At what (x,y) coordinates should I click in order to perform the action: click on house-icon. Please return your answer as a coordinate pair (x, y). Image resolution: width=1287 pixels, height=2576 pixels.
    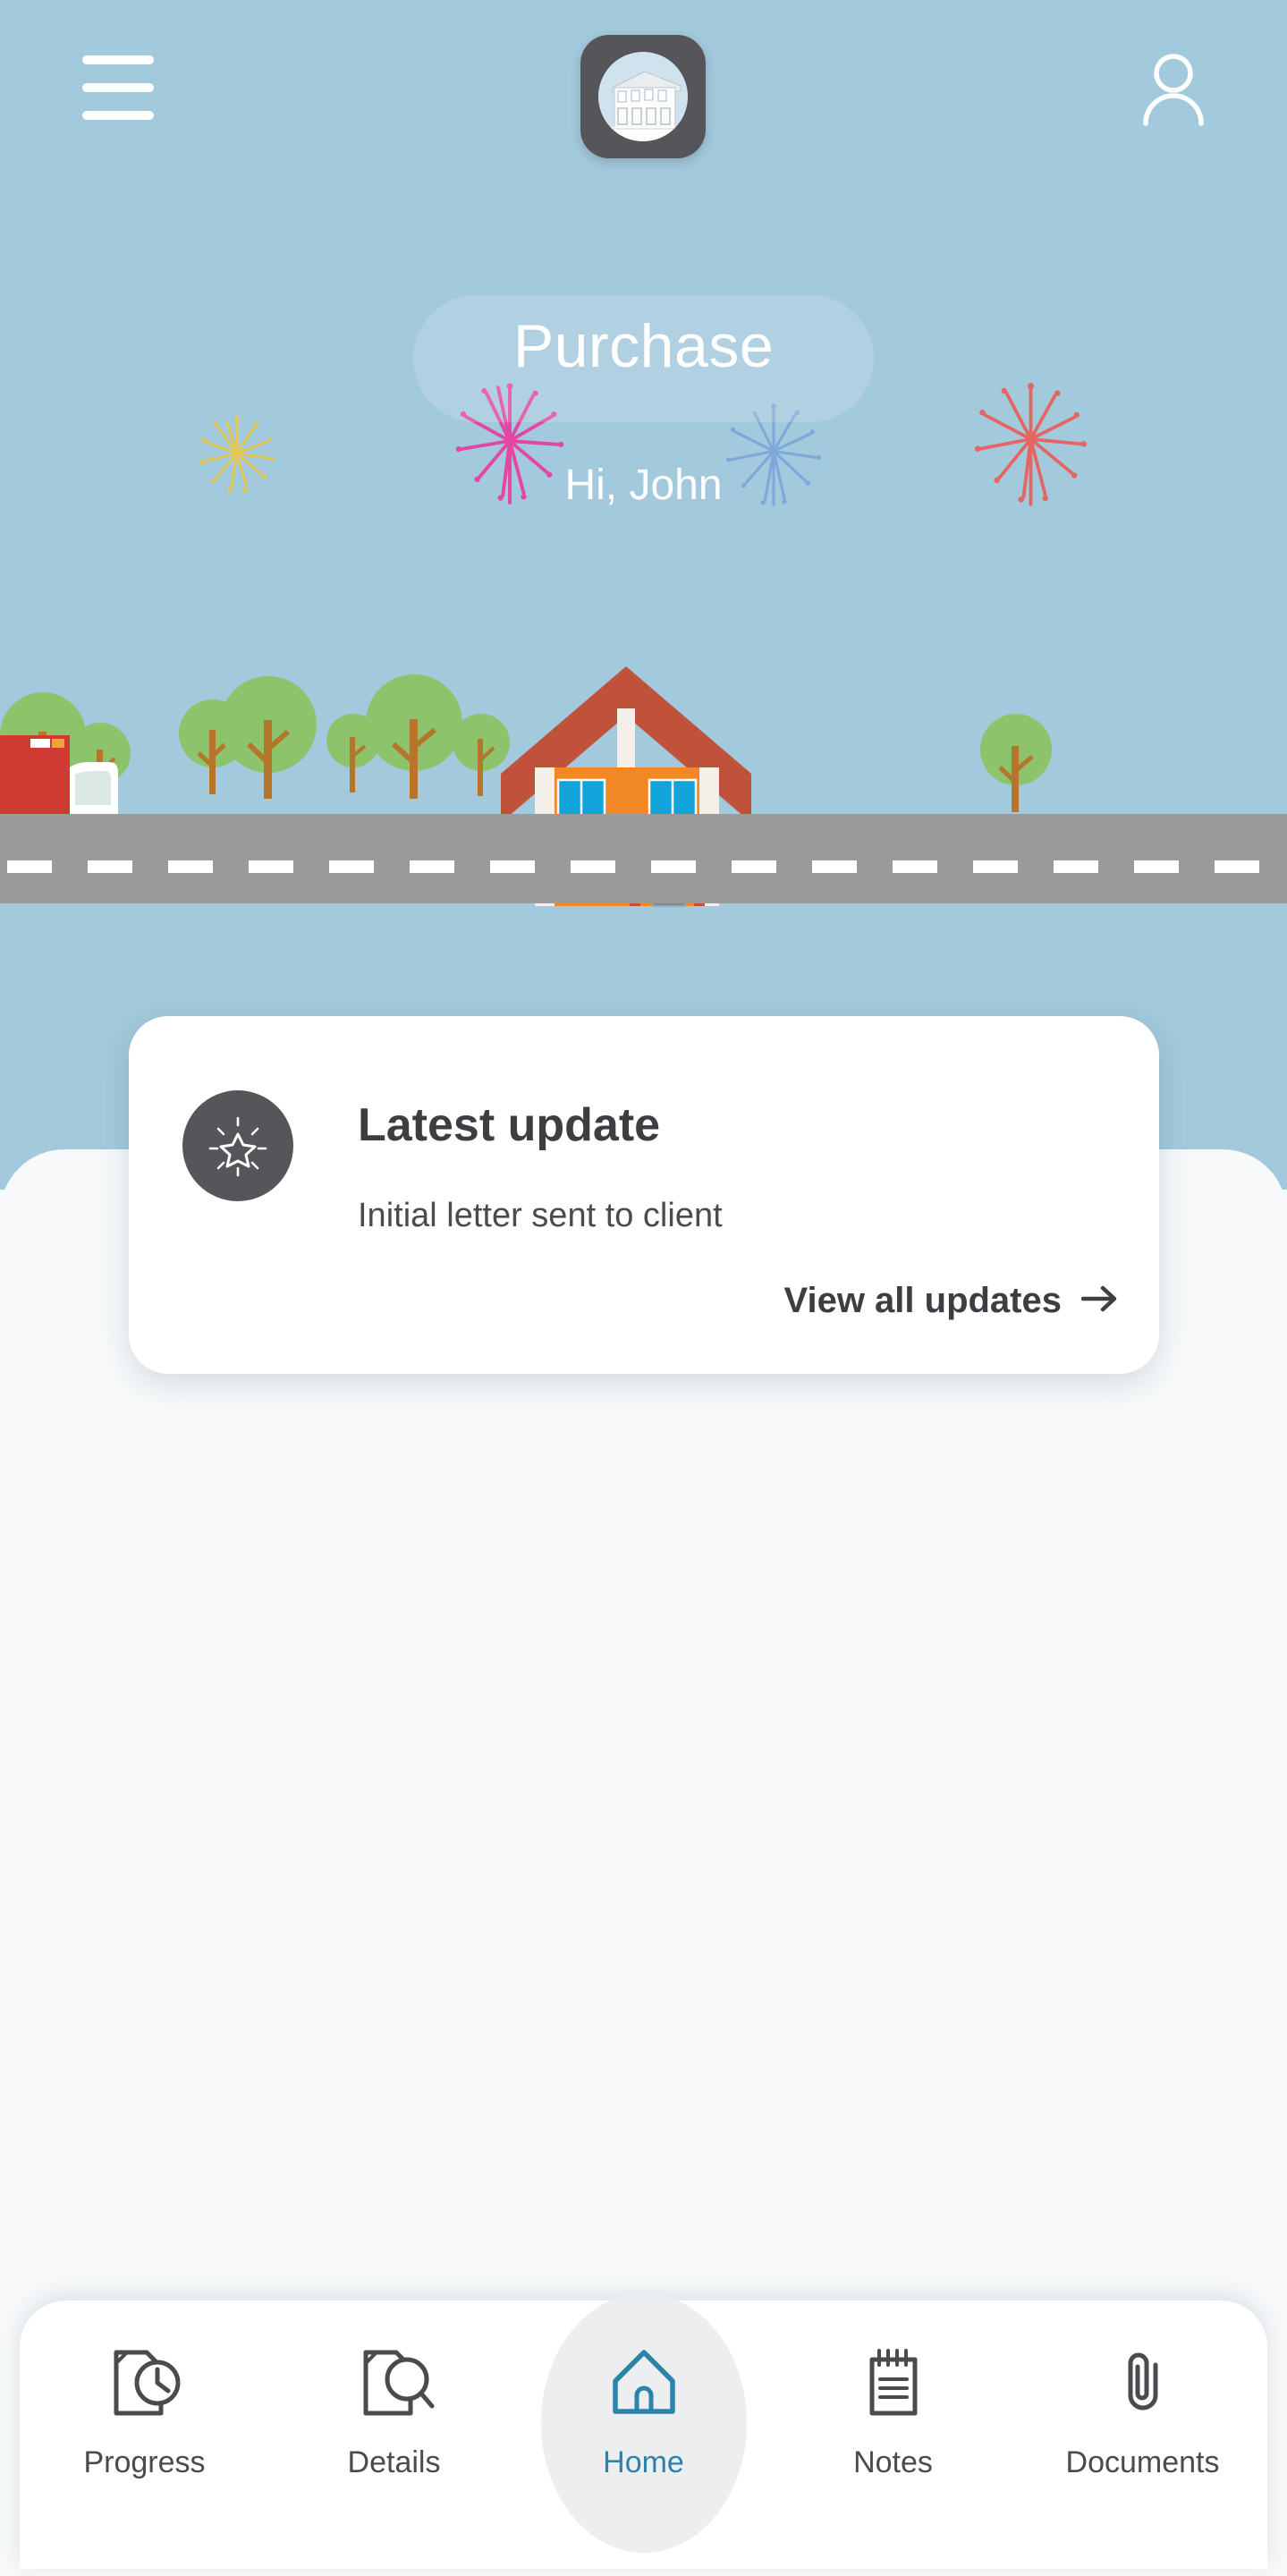
    Looking at the image, I should click on (644, 2382).